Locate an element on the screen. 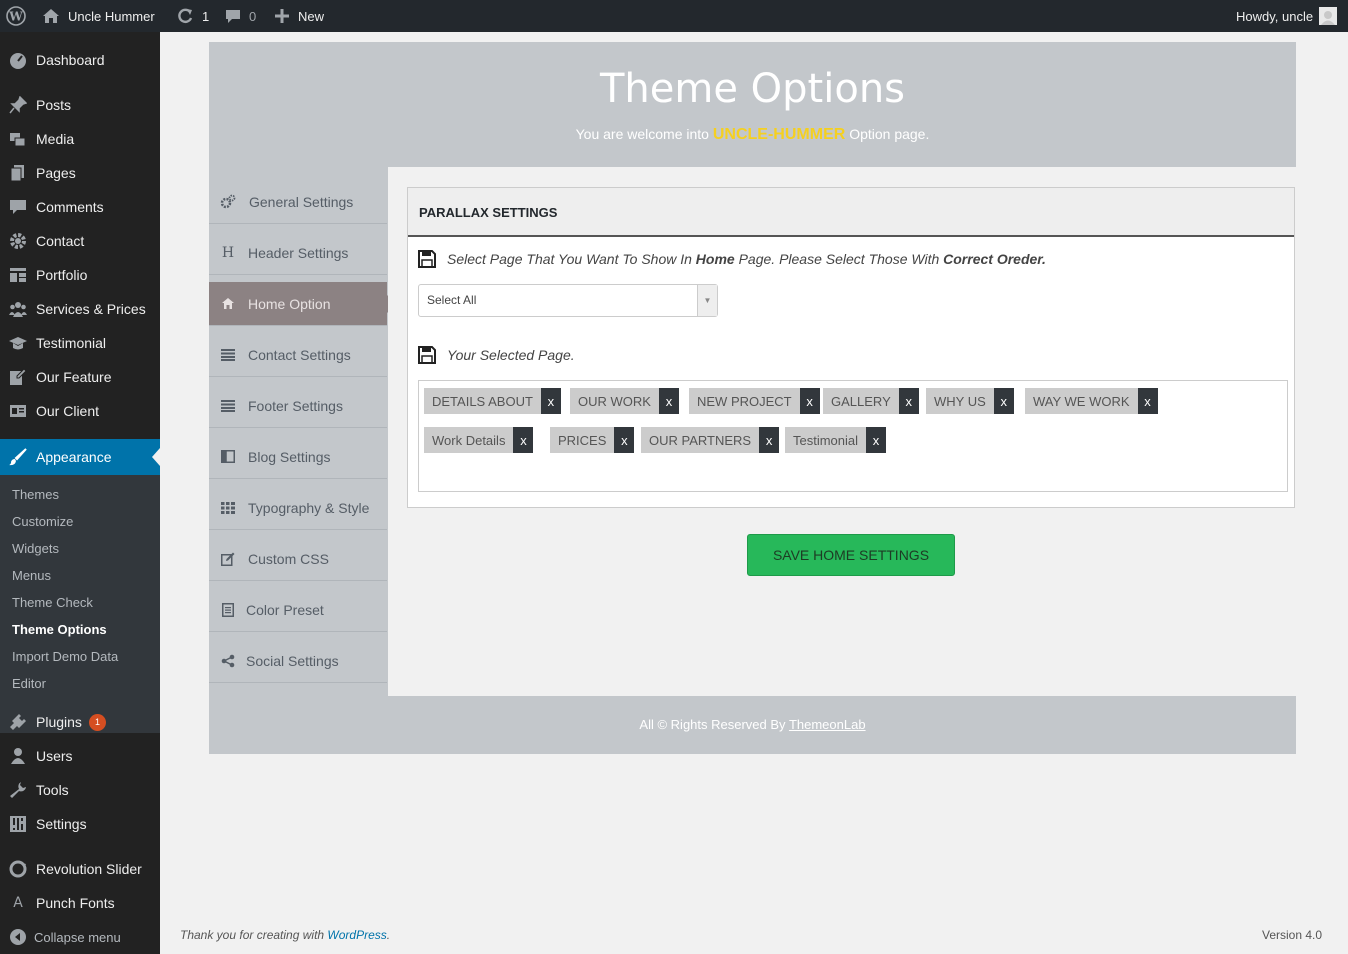 This screenshot has height=954, width=1348. wordpress-logo-icon: W is located at coordinates (16, 16).